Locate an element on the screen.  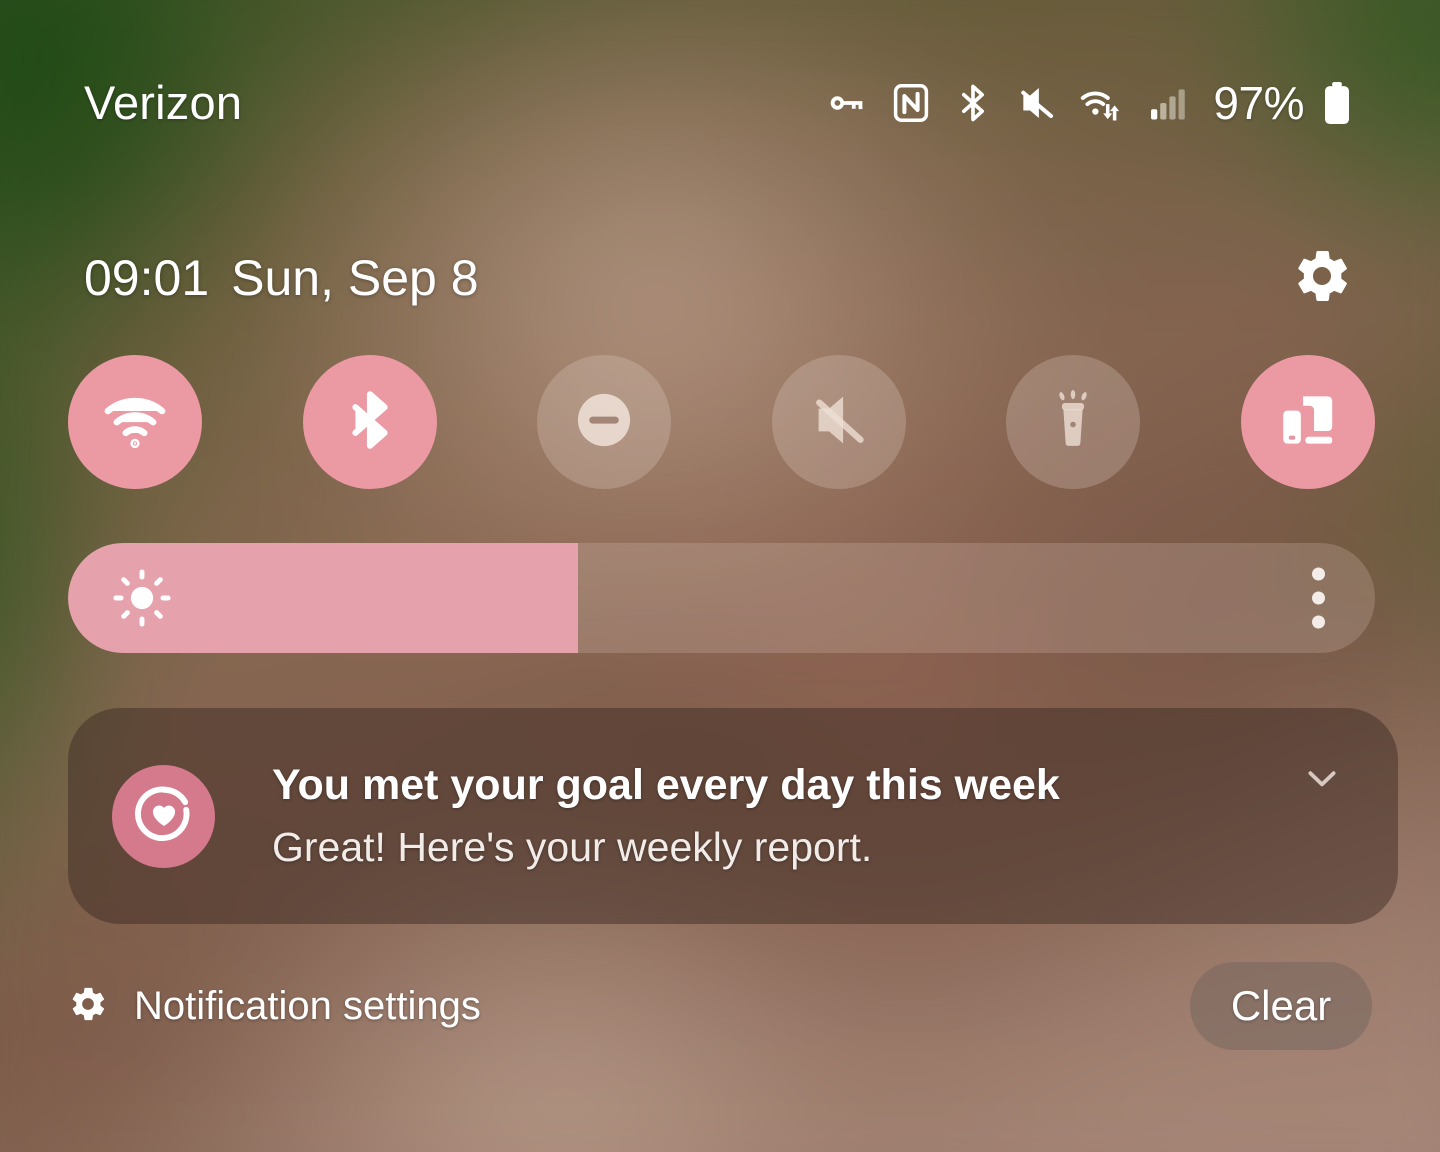
carrier-label: Verizon is located at coordinates (163, 102).